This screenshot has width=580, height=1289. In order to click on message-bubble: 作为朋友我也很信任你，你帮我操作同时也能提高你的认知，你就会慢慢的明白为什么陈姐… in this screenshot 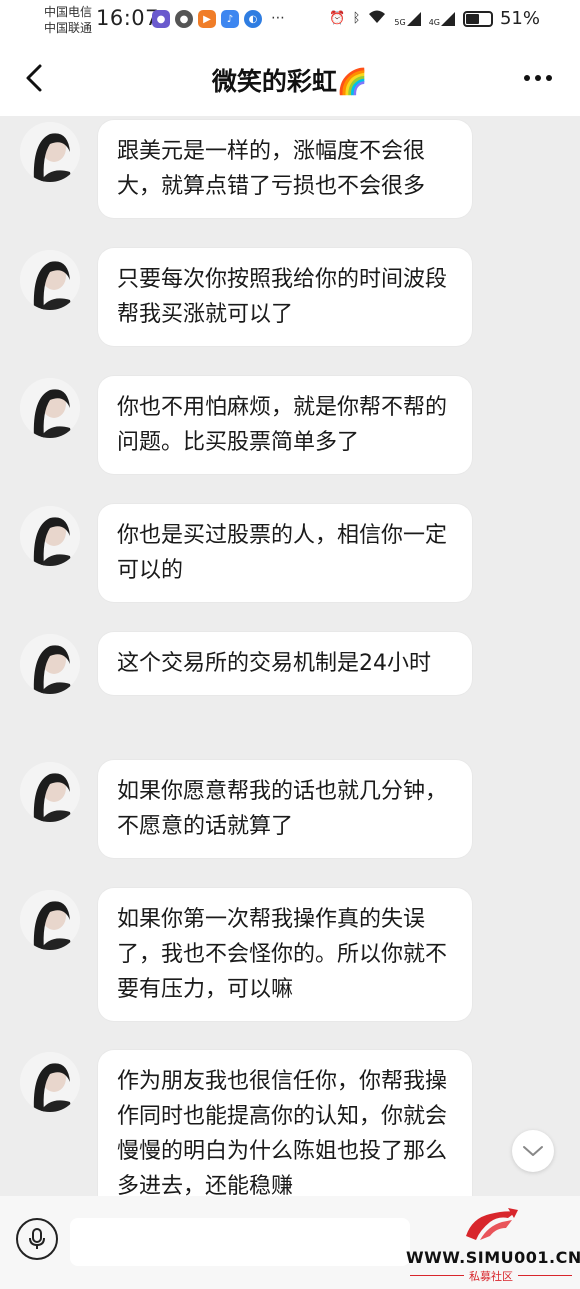, I will do `click(285, 1123)`.